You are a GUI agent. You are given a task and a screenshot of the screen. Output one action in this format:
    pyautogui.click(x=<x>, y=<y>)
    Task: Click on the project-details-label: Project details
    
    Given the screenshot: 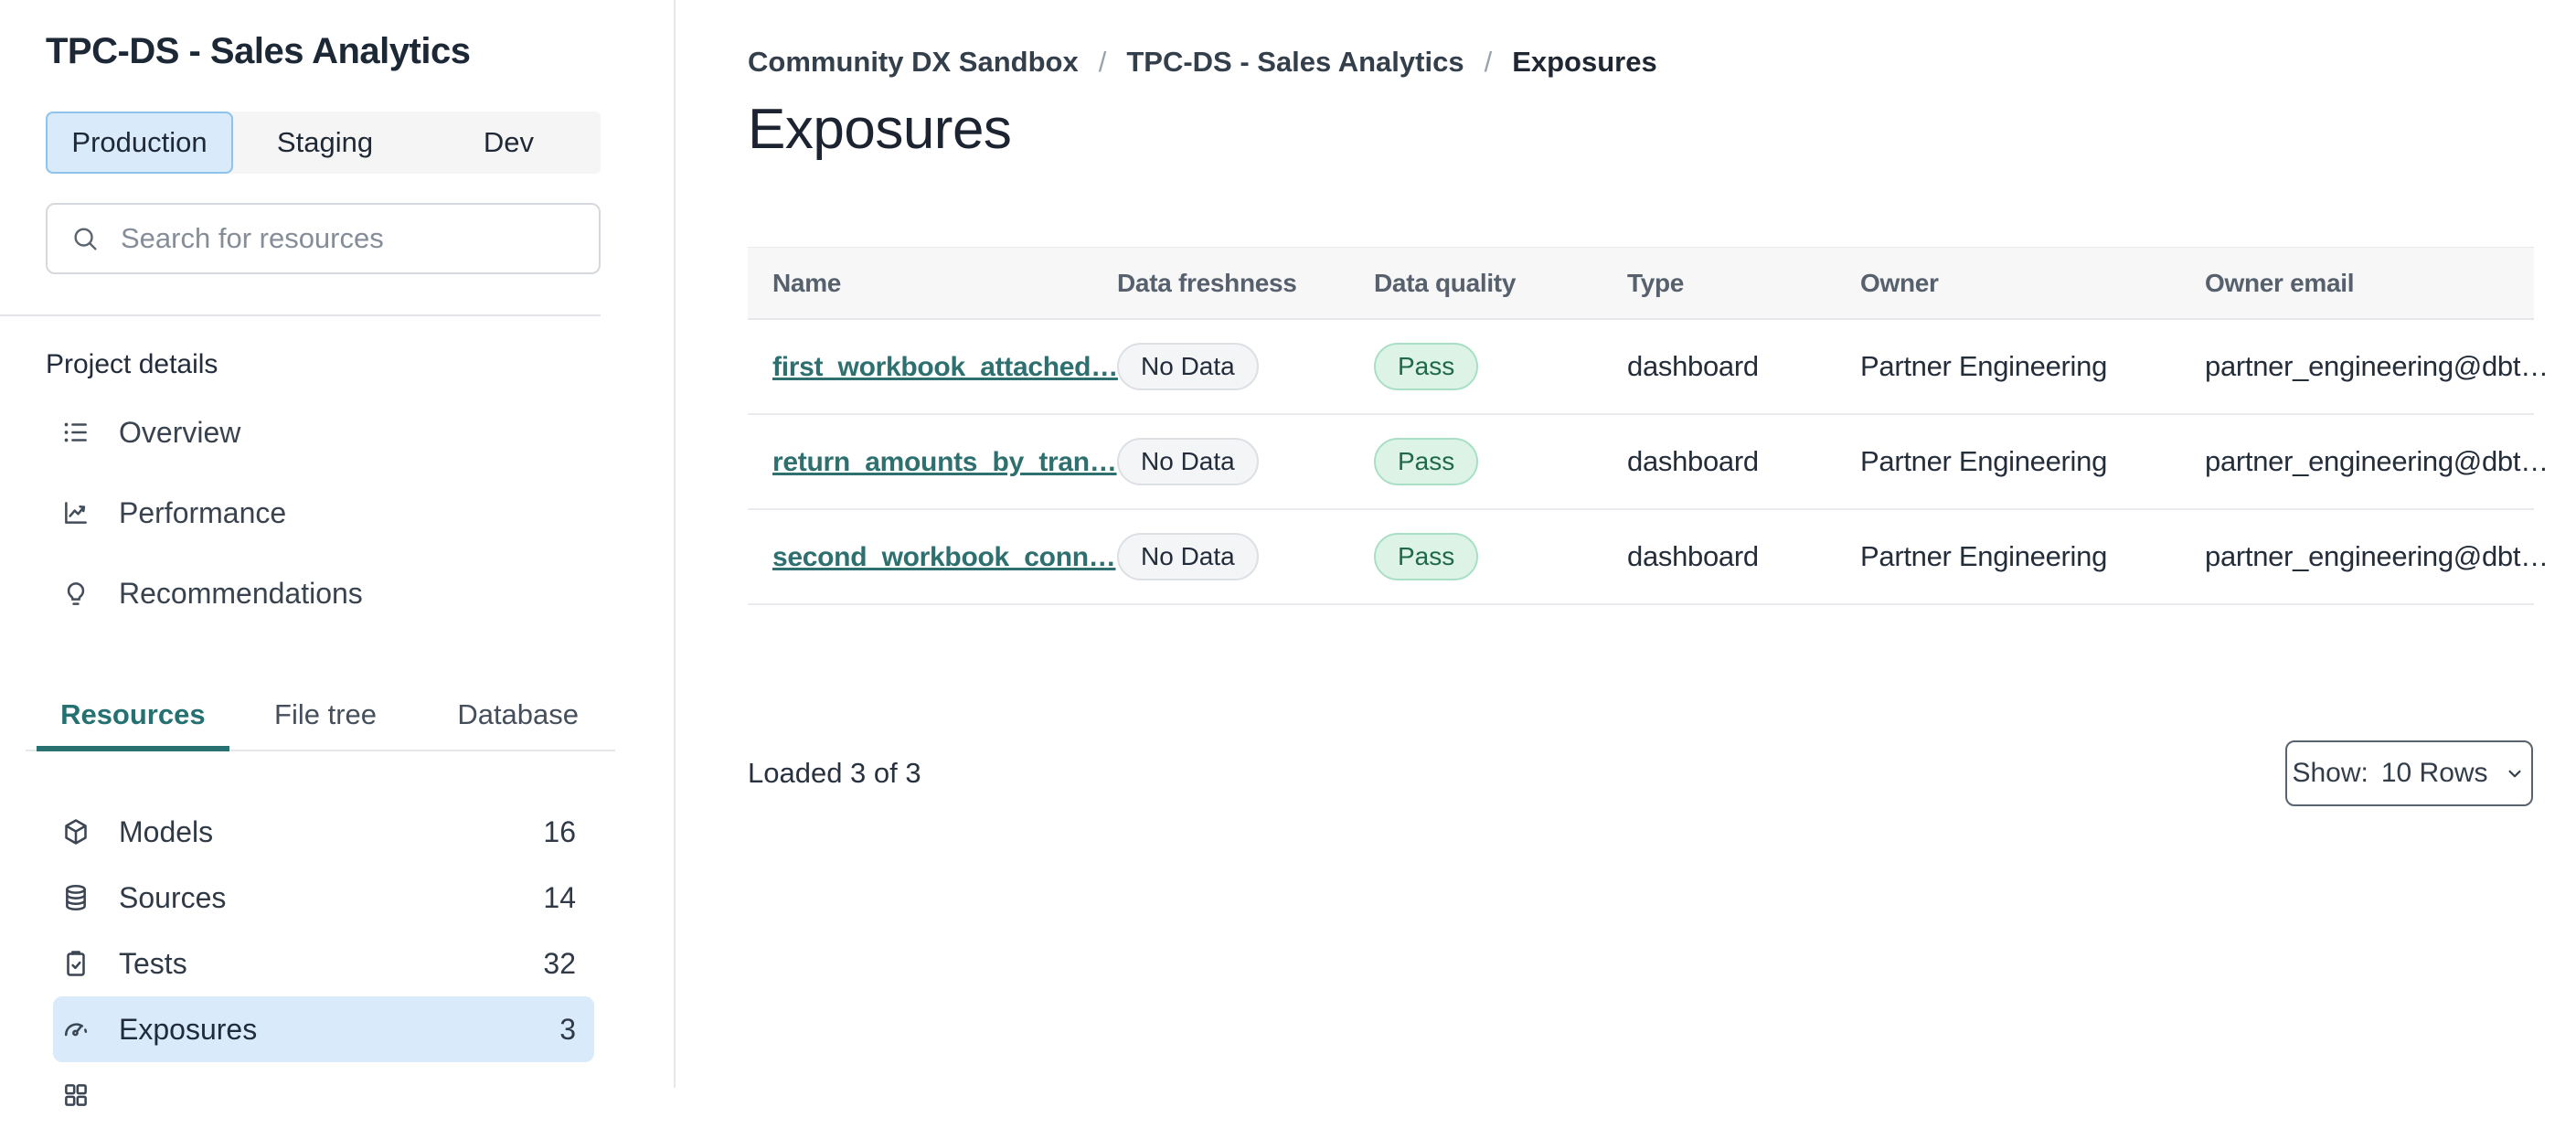 What is the action you would take?
    pyautogui.click(x=132, y=364)
    